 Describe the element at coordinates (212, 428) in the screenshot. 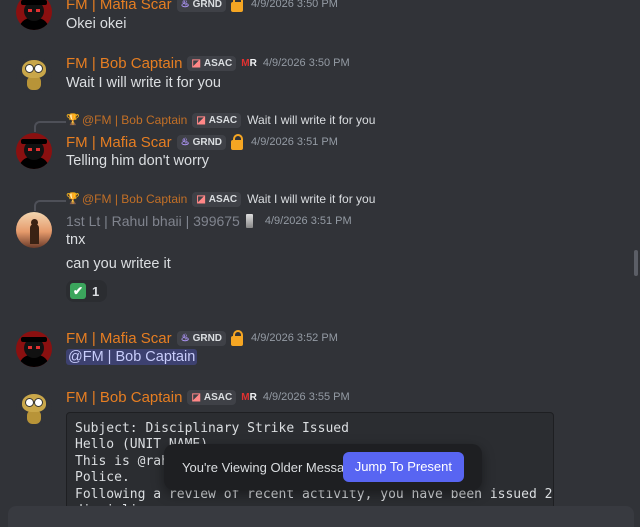

I see `code-line: Subject: Disciplinary Strike Issued` at that location.